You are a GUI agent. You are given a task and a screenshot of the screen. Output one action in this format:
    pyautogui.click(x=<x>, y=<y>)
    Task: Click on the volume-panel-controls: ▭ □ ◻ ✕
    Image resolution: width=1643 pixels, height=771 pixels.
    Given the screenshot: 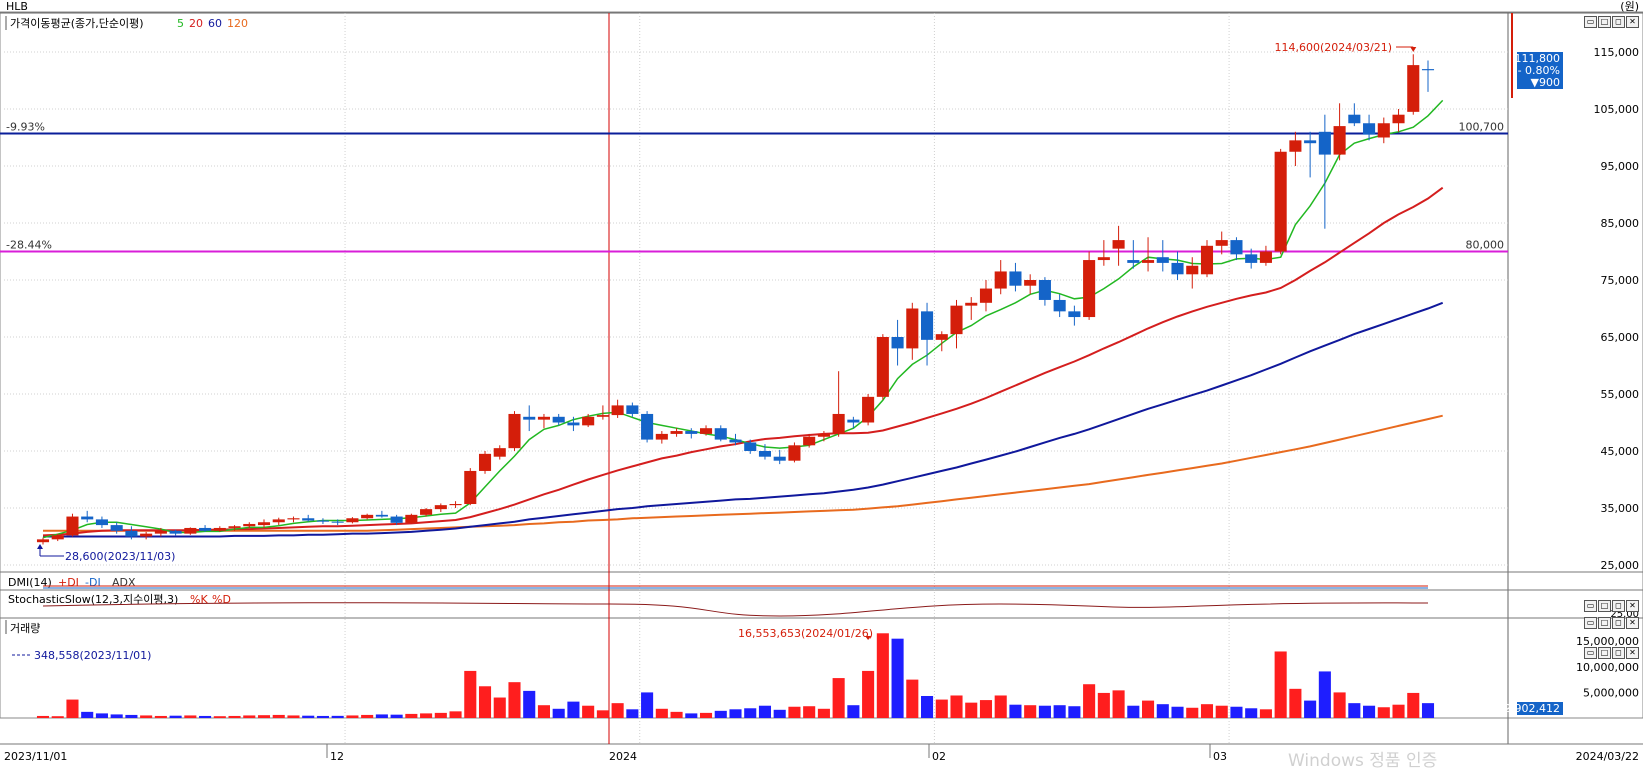 What is the action you would take?
    pyautogui.click(x=1611, y=653)
    